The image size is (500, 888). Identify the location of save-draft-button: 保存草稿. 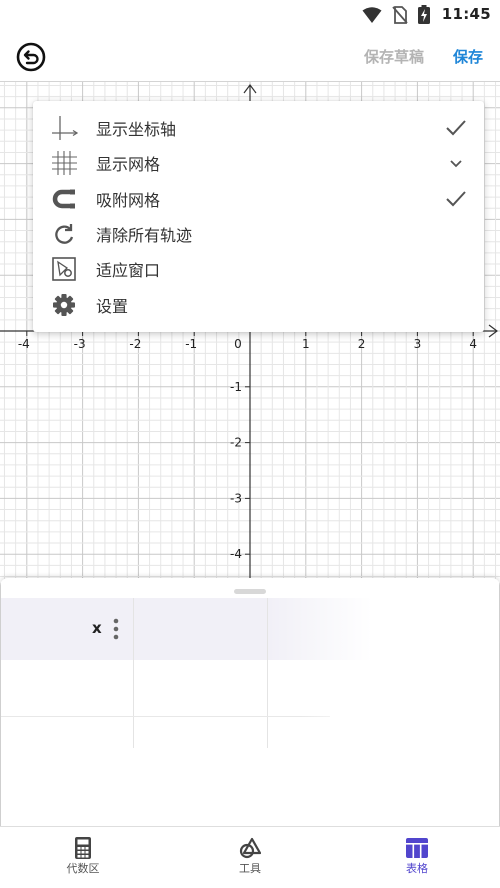
(394, 56).